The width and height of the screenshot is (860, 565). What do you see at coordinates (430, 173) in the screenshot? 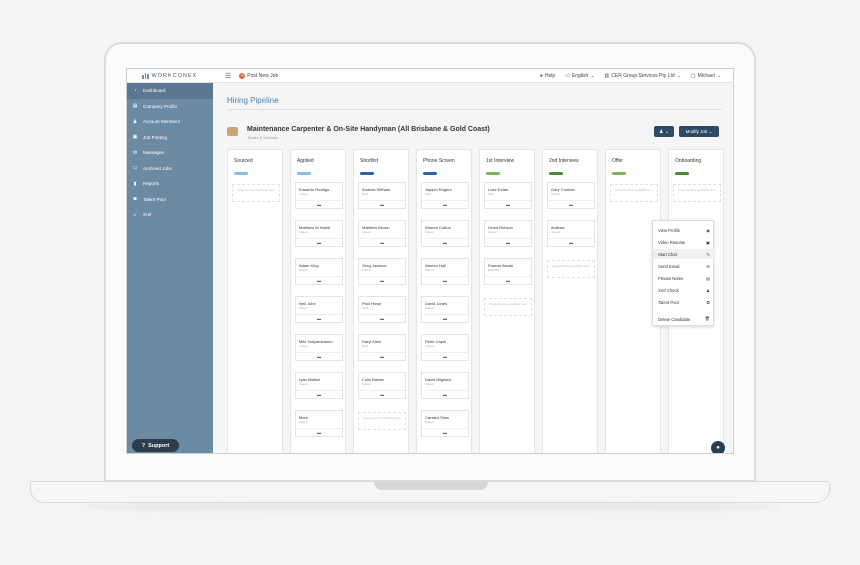
I see `stage-color-bar` at bounding box center [430, 173].